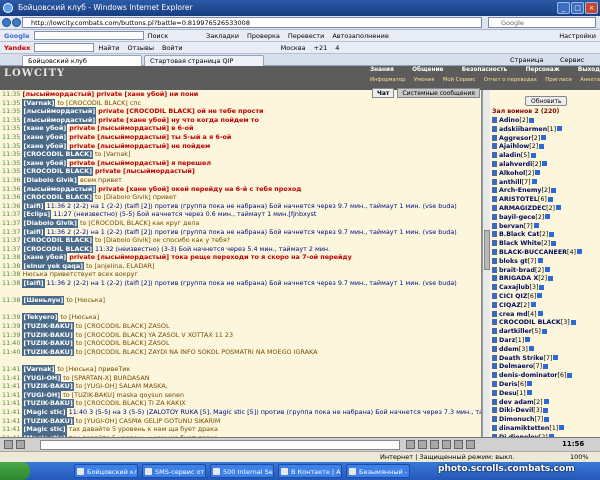 The width and height of the screenshot is (600, 480). Describe the element at coordinates (57, 240) in the screenshot. I see `message-user: [CROCODIL BLACK]` at that location.